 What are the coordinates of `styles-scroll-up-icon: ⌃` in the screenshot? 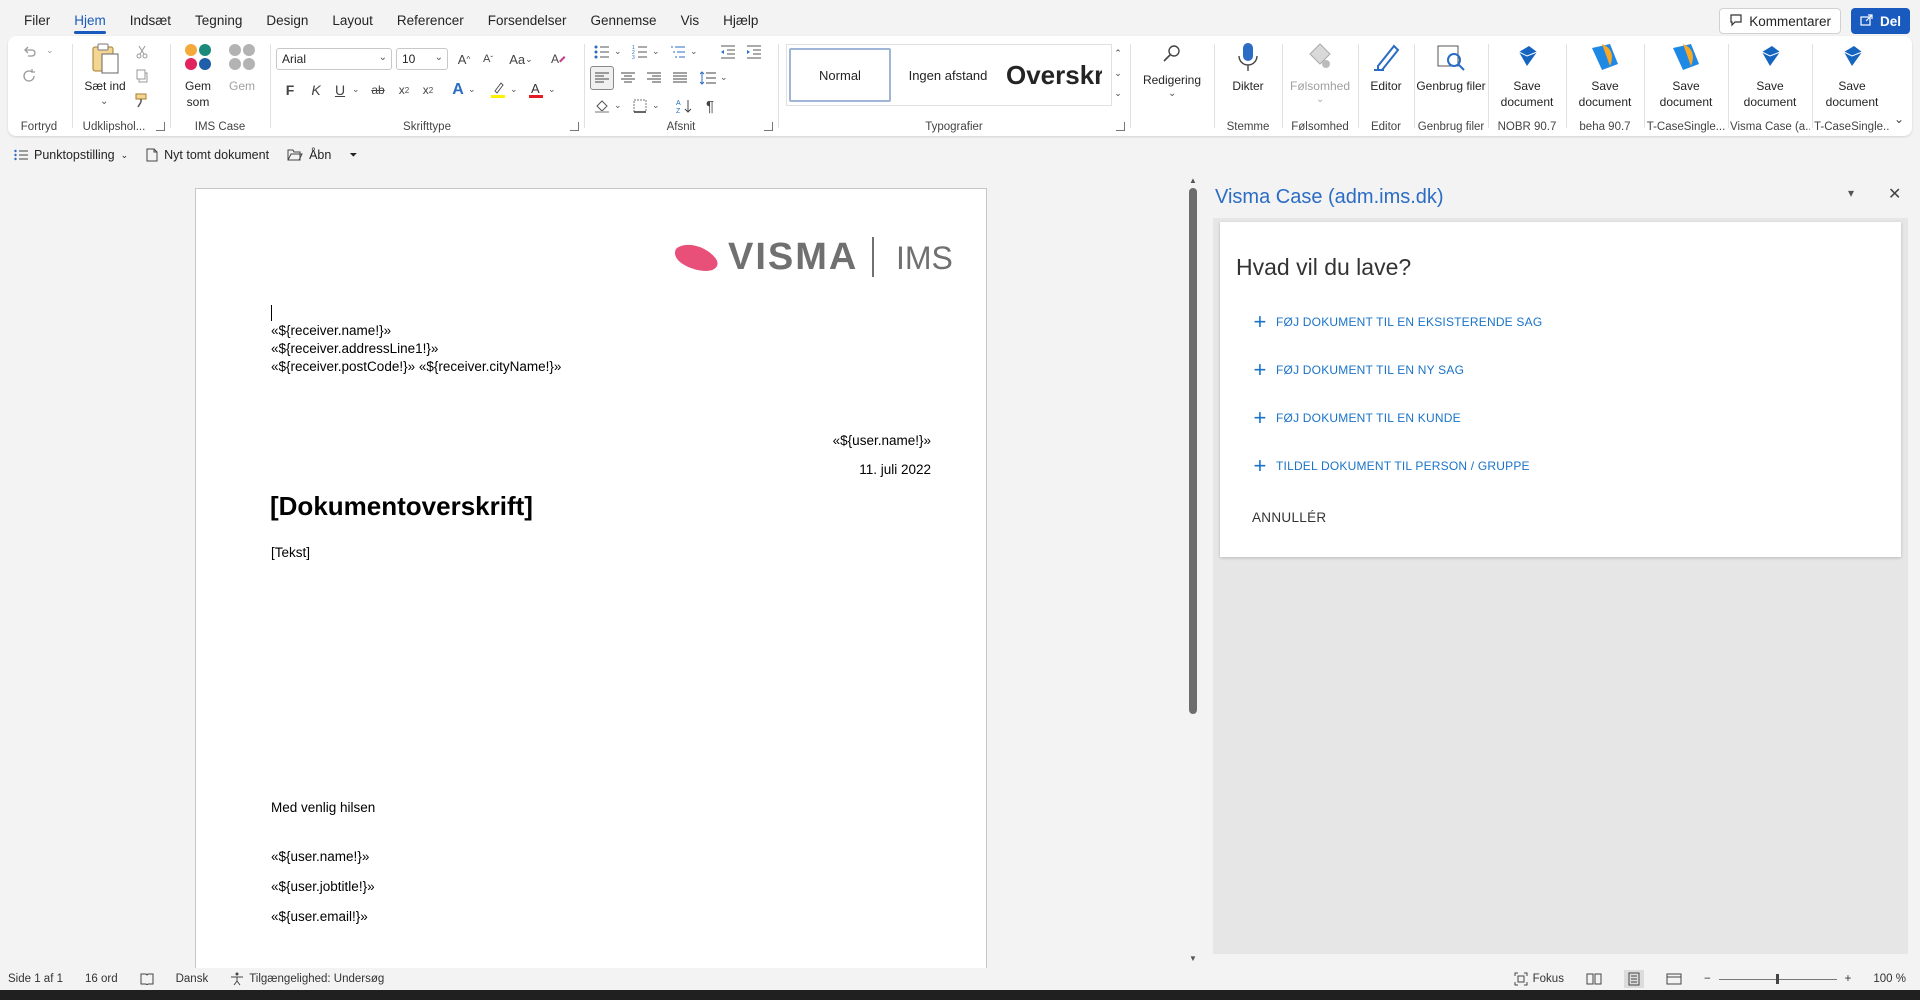 It's located at (1118, 53).